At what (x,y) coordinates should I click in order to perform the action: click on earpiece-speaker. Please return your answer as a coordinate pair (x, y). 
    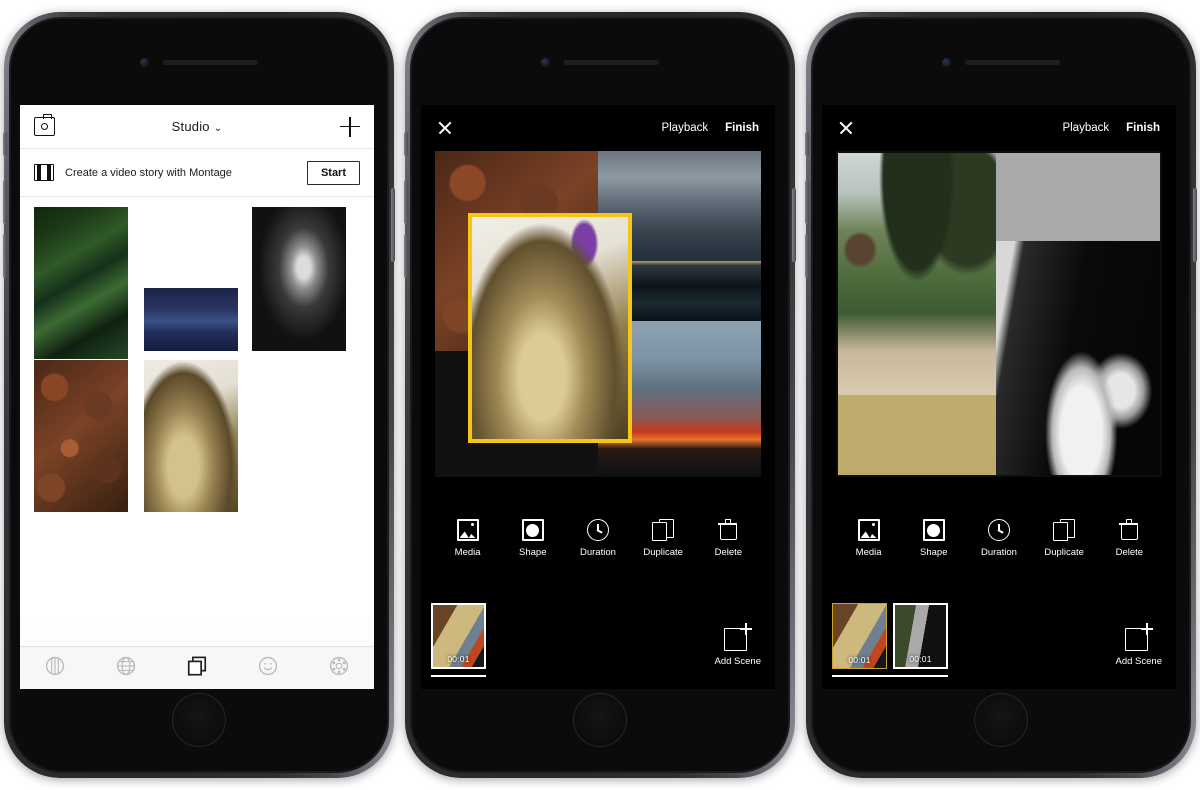
    Looking at the image, I should click on (1012, 62).